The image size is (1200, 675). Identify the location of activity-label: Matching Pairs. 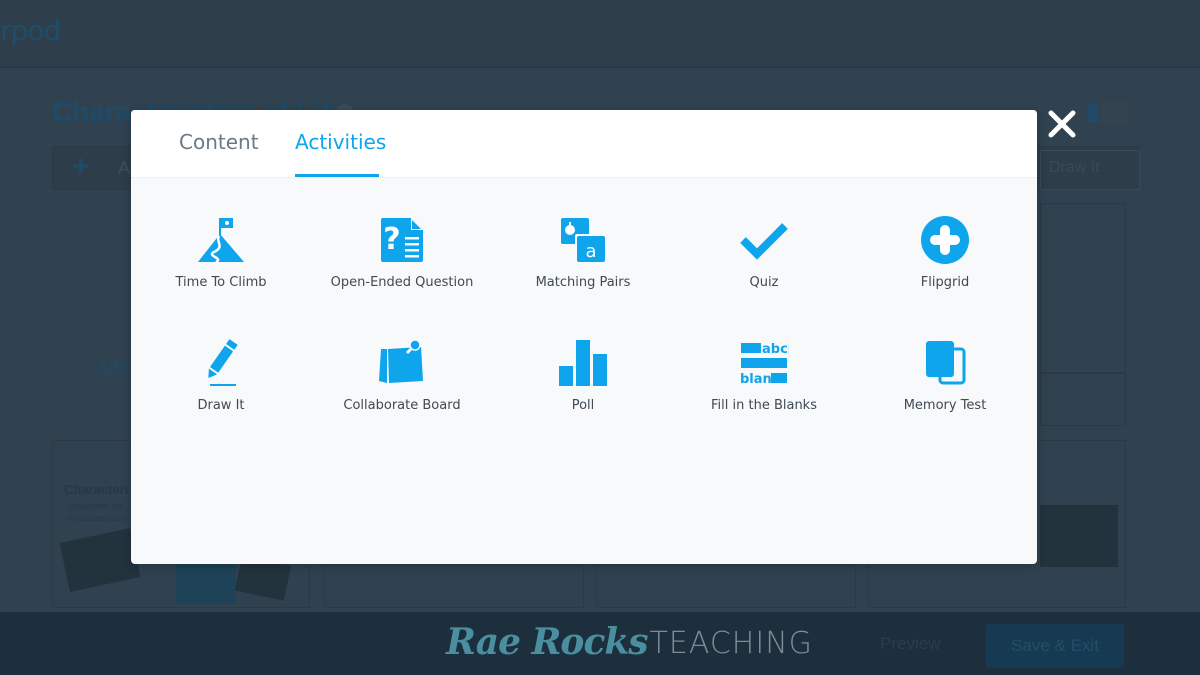
(583, 282).